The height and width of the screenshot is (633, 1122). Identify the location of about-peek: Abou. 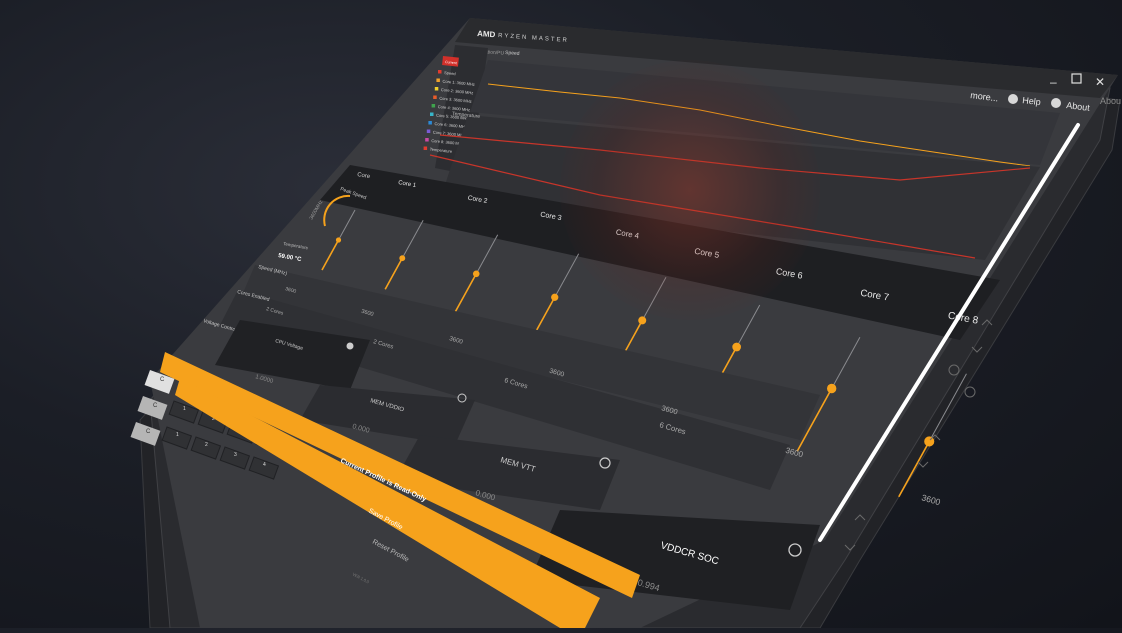
(1110, 101).